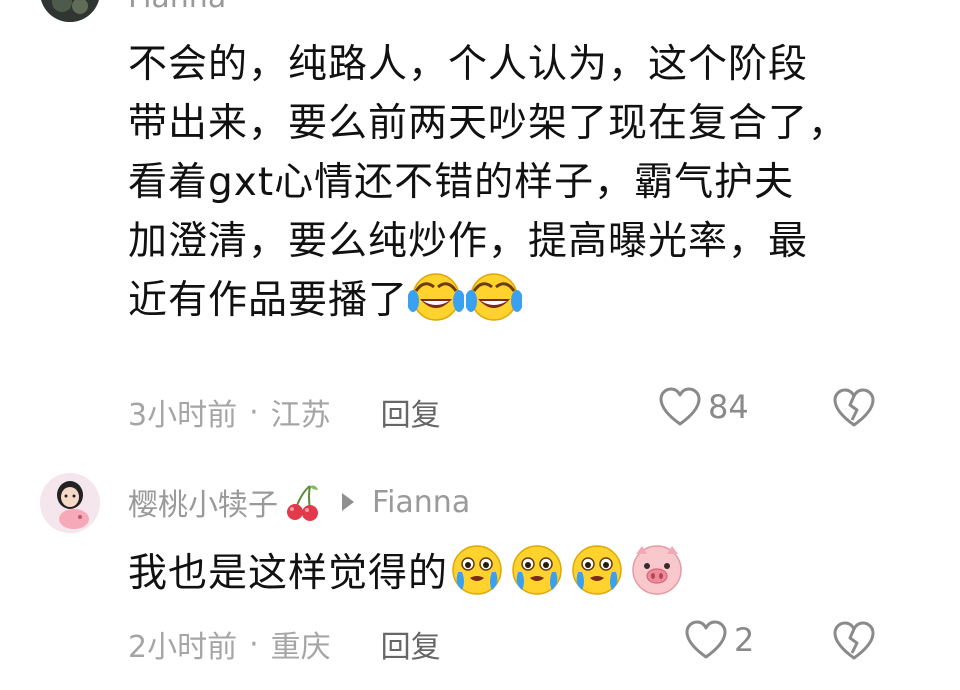 Image resolution: width=960 pixels, height=690 pixels. Describe the element at coordinates (348, 502) in the screenshot. I see `reply-to-arrow-icon` at that location.